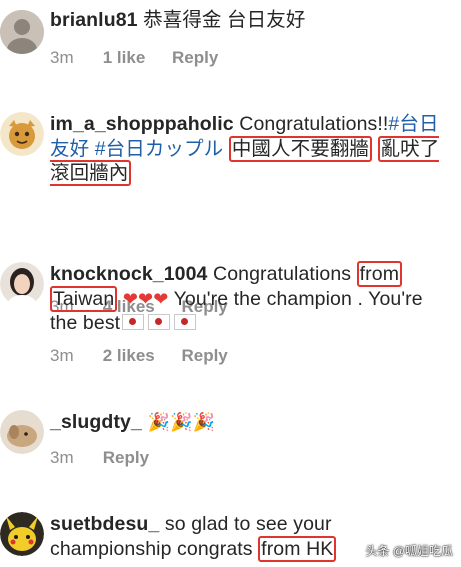 This screenshot has height=567, width=461. Describe the element at coordinates (252, 422) in the screenshot. I see `comment-text: _slugdty_ 🎉🎉🎉` at that location.